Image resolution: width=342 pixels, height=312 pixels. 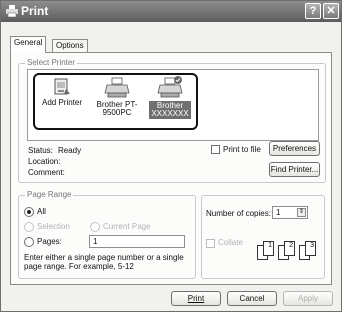 I want to click on radio-current-page, so click(x=95, y=227).